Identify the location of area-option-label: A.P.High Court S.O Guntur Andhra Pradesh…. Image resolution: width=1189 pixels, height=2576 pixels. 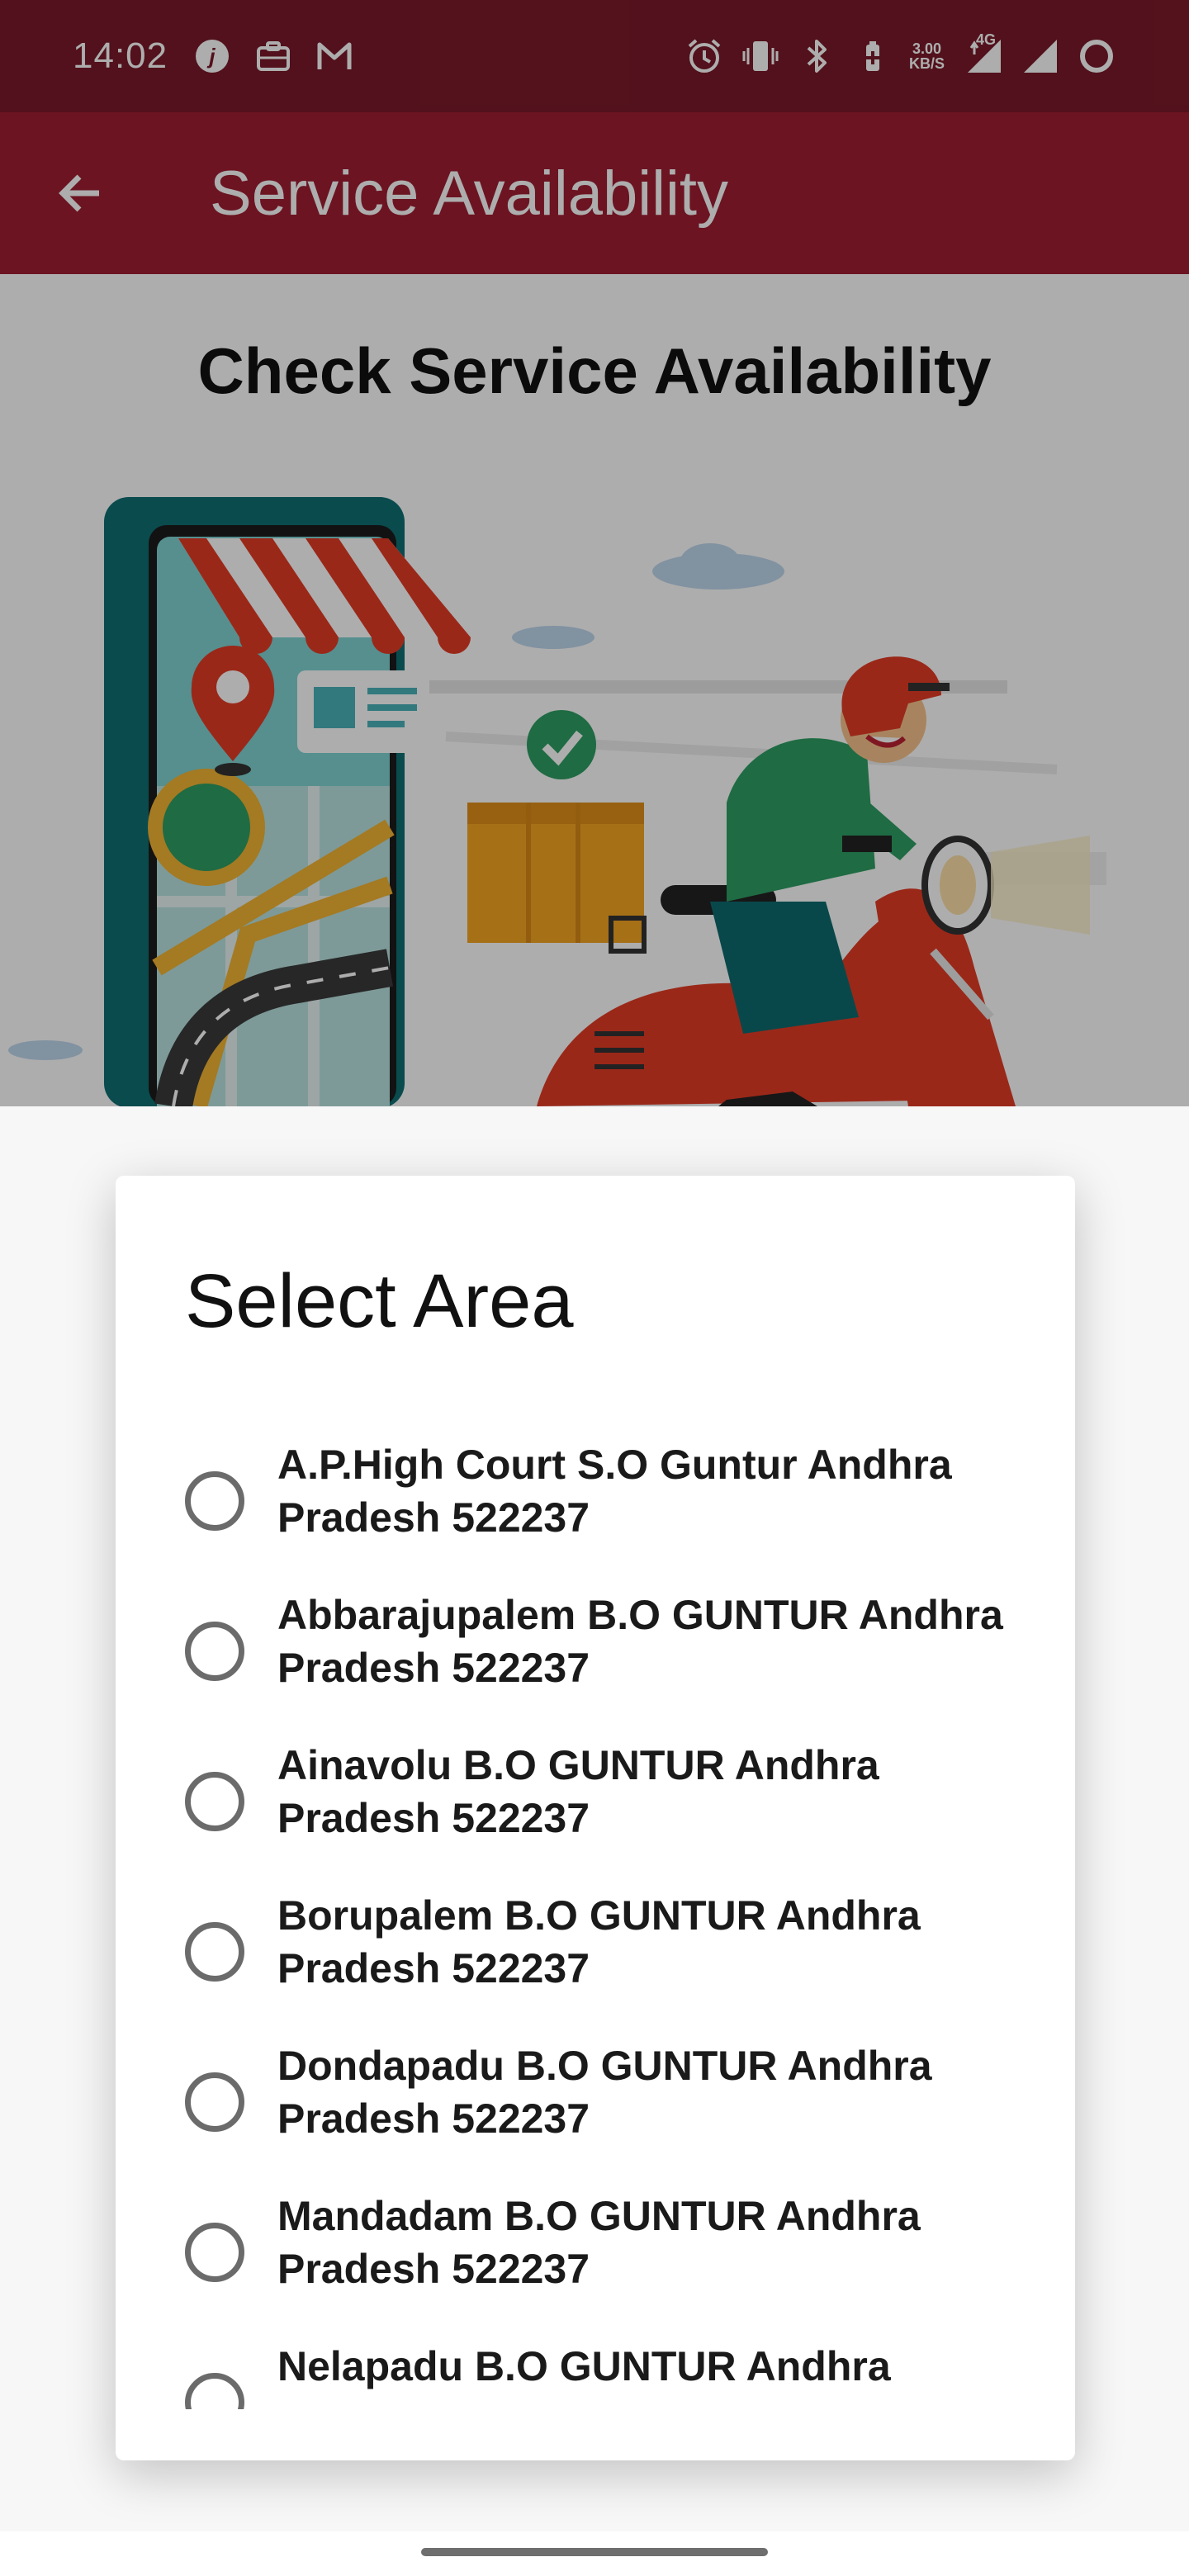
(614, 1491).